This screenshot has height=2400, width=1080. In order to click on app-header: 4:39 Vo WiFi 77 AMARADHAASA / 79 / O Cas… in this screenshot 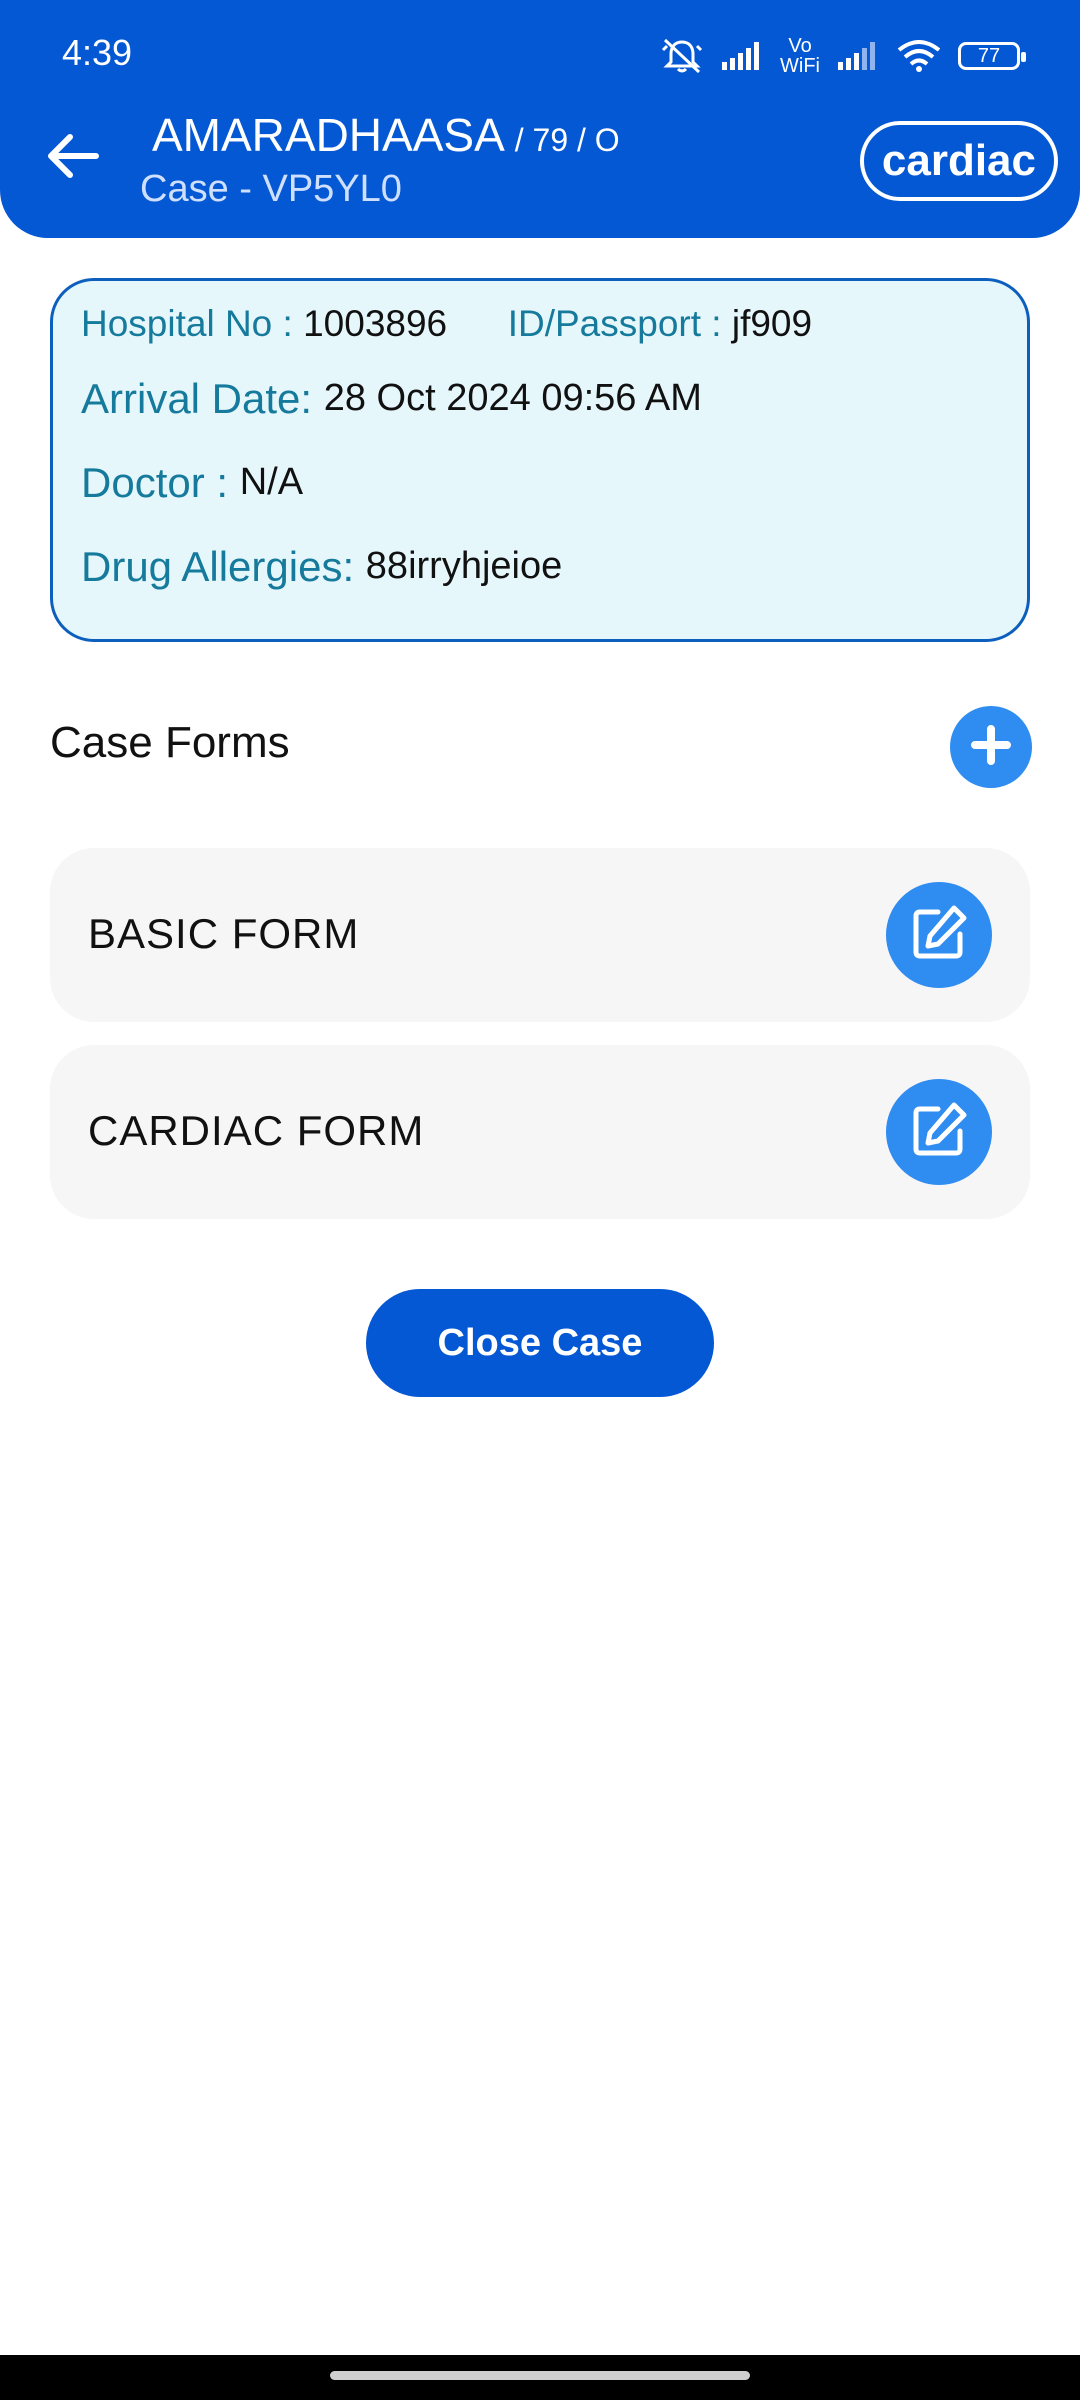, I will do `click(540, 119)`.